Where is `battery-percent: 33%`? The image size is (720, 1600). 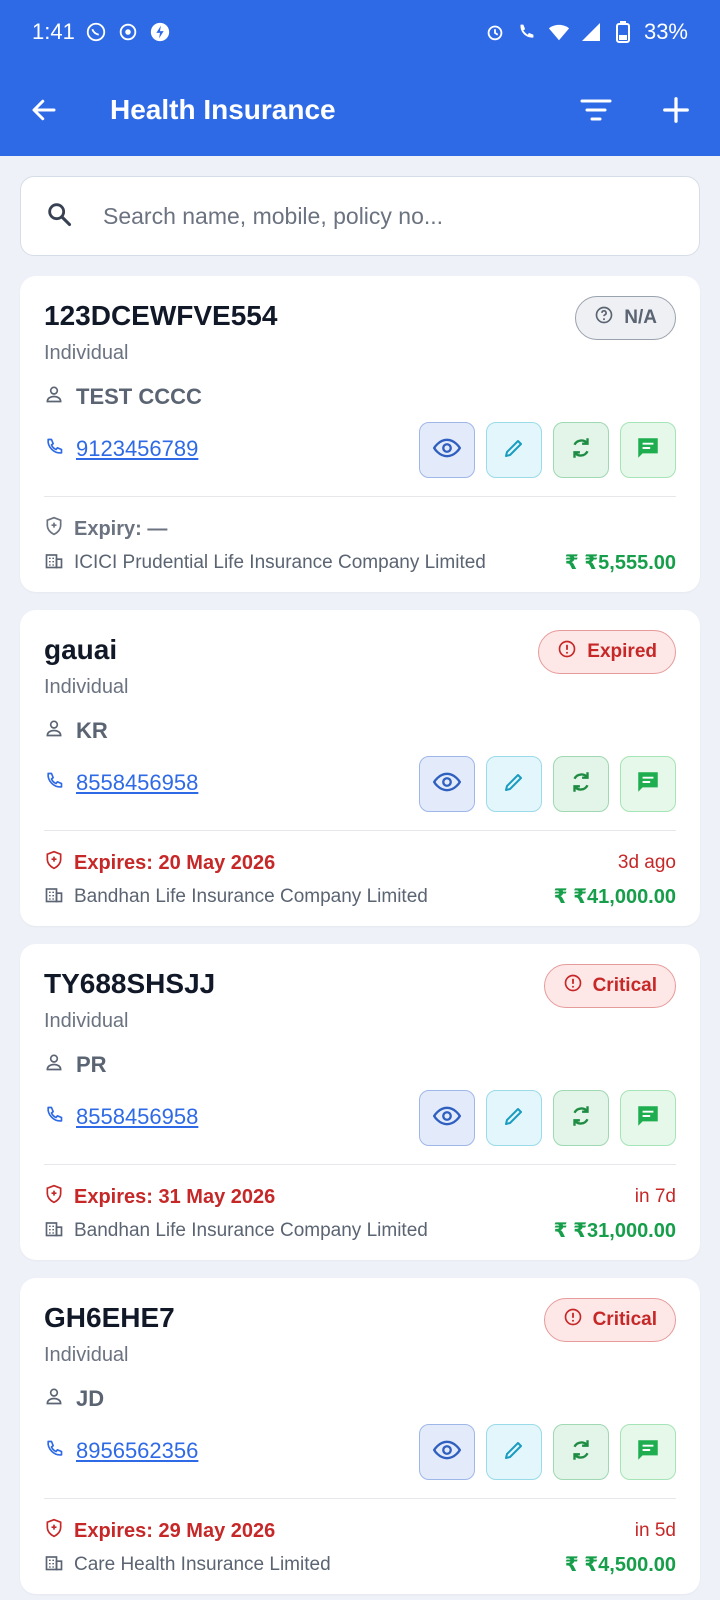
battery-percent: 33% is located at coordinates (665, 31).